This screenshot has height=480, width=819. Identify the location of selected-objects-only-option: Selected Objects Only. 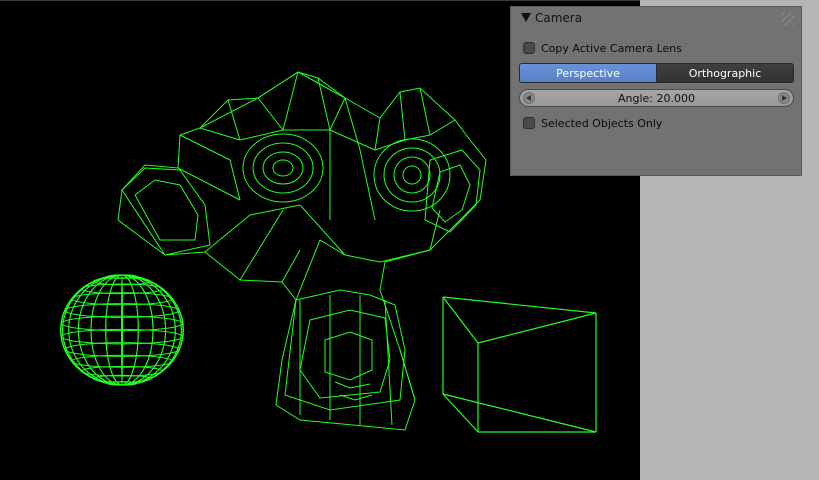
(592, 123).